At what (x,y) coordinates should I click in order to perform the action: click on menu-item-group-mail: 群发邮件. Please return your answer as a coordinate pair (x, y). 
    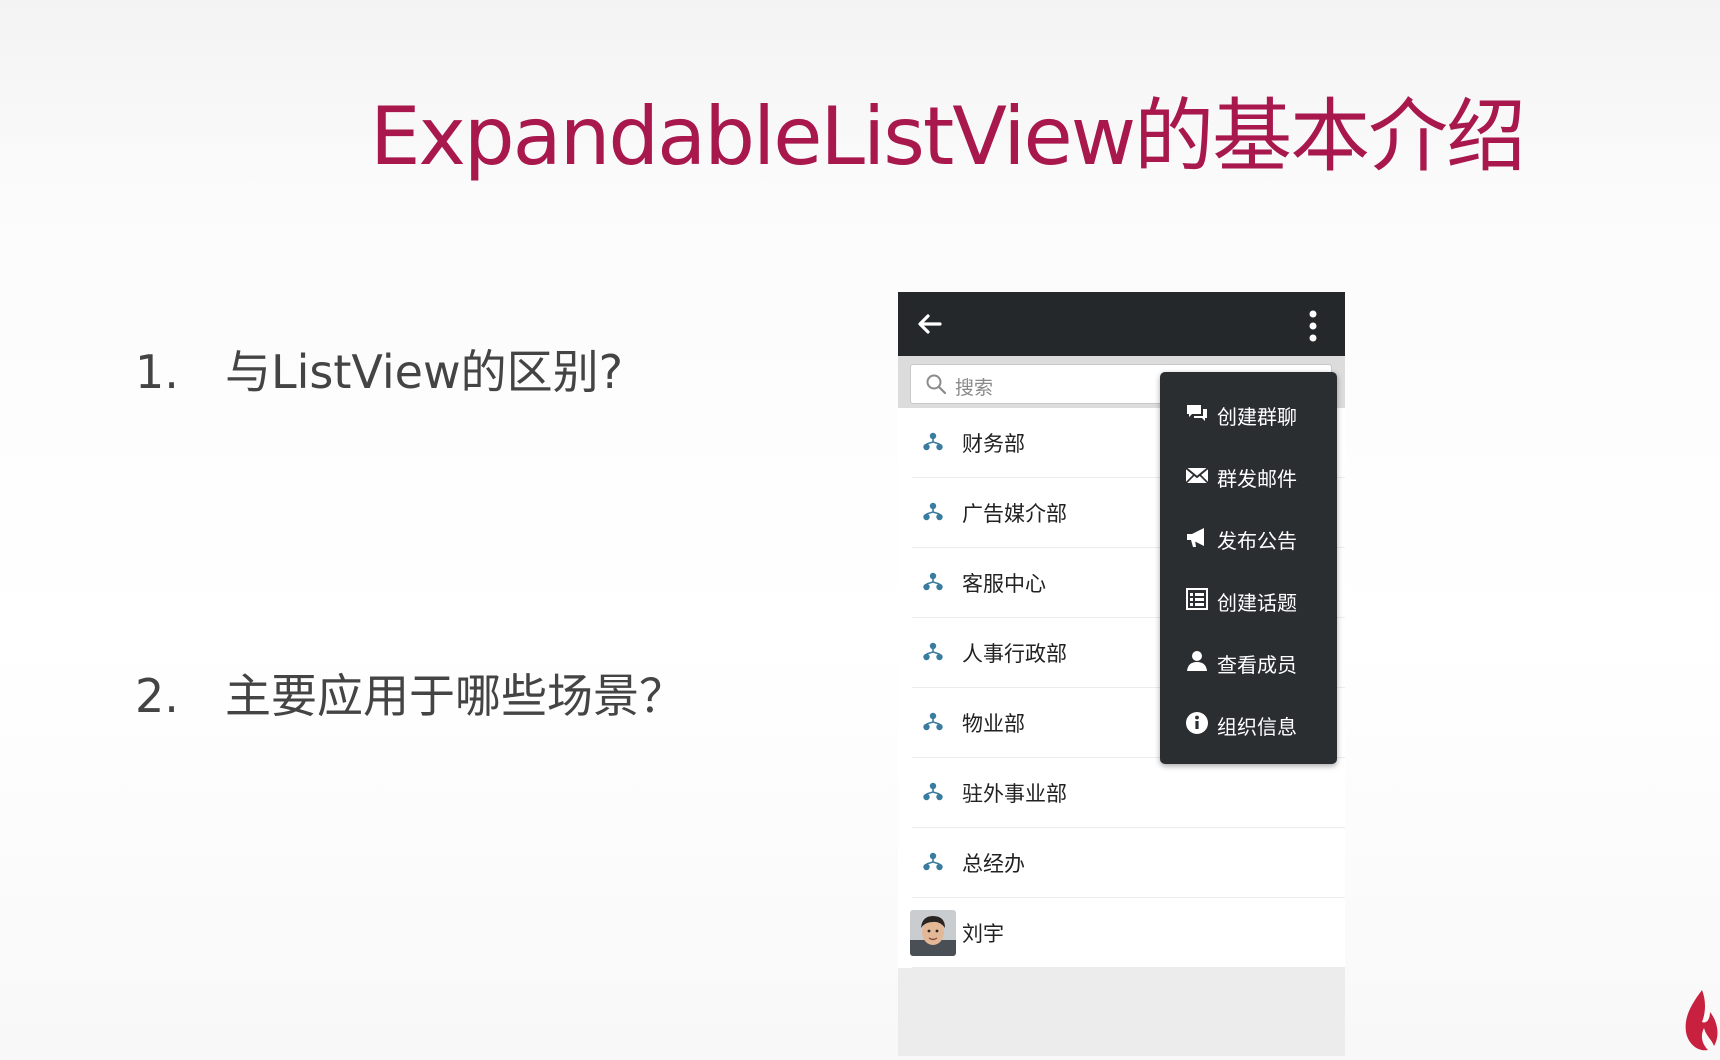
    Looking at the image, I should click on (1248, 475).